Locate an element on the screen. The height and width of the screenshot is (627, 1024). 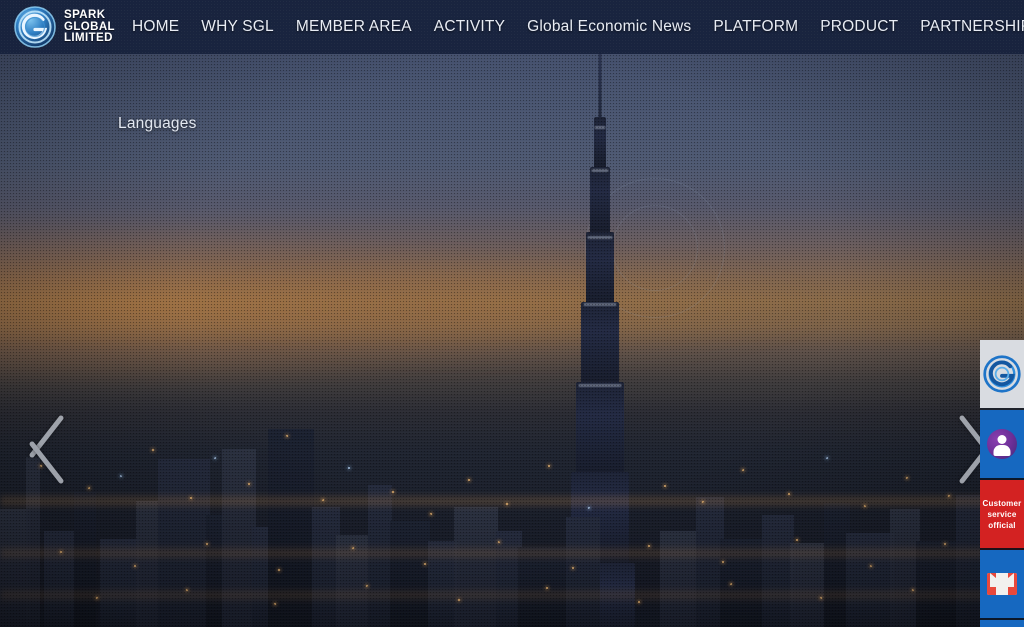
rail-item-logo is located at coordinates (1002, 375).